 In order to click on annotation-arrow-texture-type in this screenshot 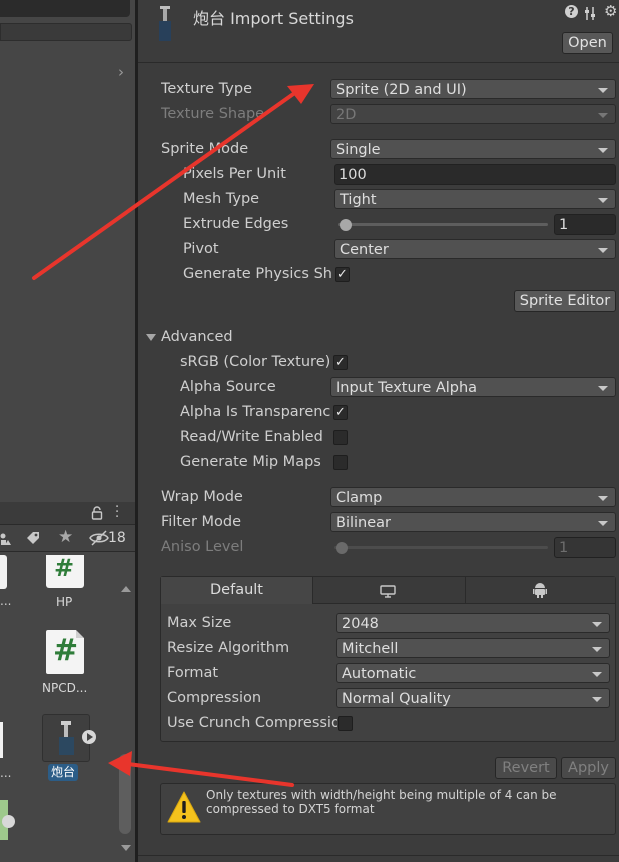, I will do `click(173, 182)`.